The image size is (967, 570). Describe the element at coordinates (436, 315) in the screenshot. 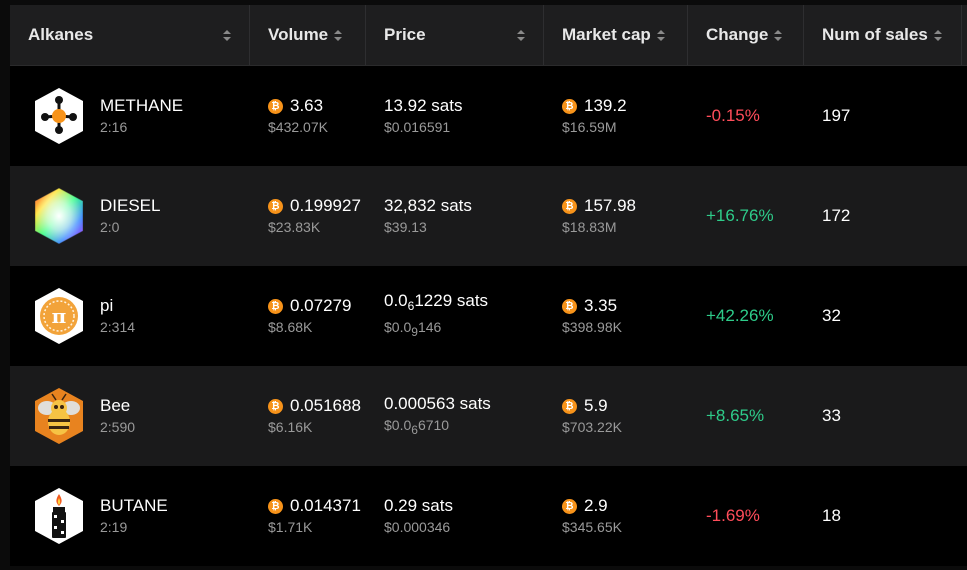

I see `price-cell: 0.061229 sats $0.09146` at that location.